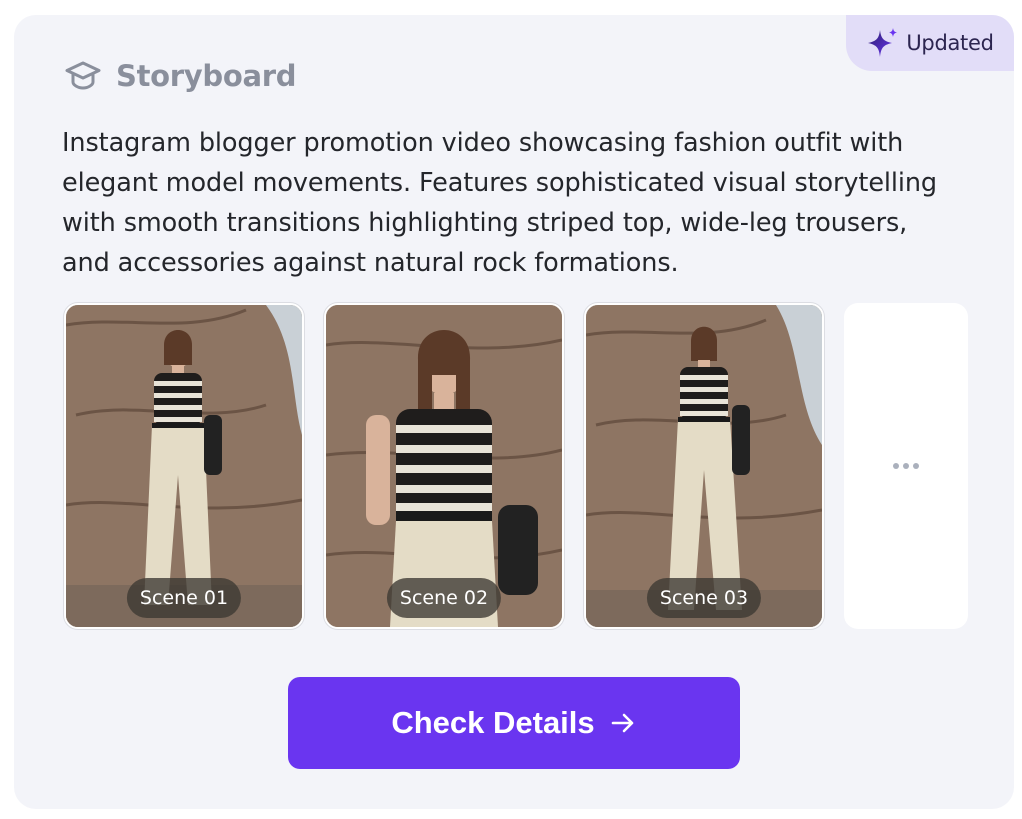 The width and height of the screenshot is (1022, 819). I want to click on check-details-button: Check Details, so click(514, 723).